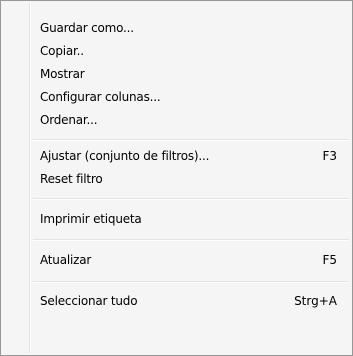  Describe the element at coordinates (66, 260) in the screenshot. I see `menu-item-label: Atualizar` at that location.